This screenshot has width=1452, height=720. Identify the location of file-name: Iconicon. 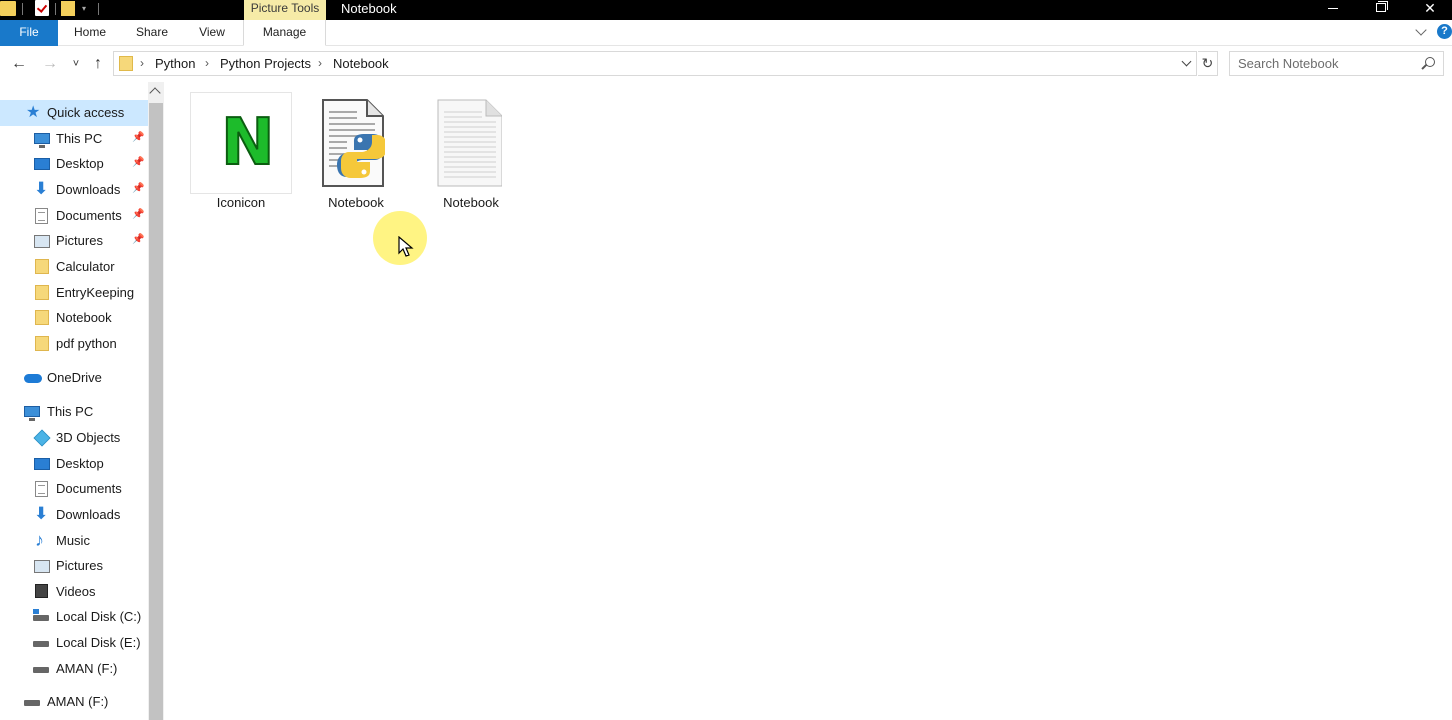
(241, 202).